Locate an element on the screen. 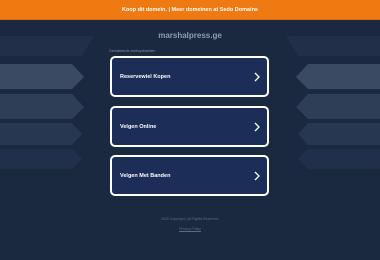  related-link-velgen-met-banden: Velgen Met Banden is located at coordinates (189, 175).